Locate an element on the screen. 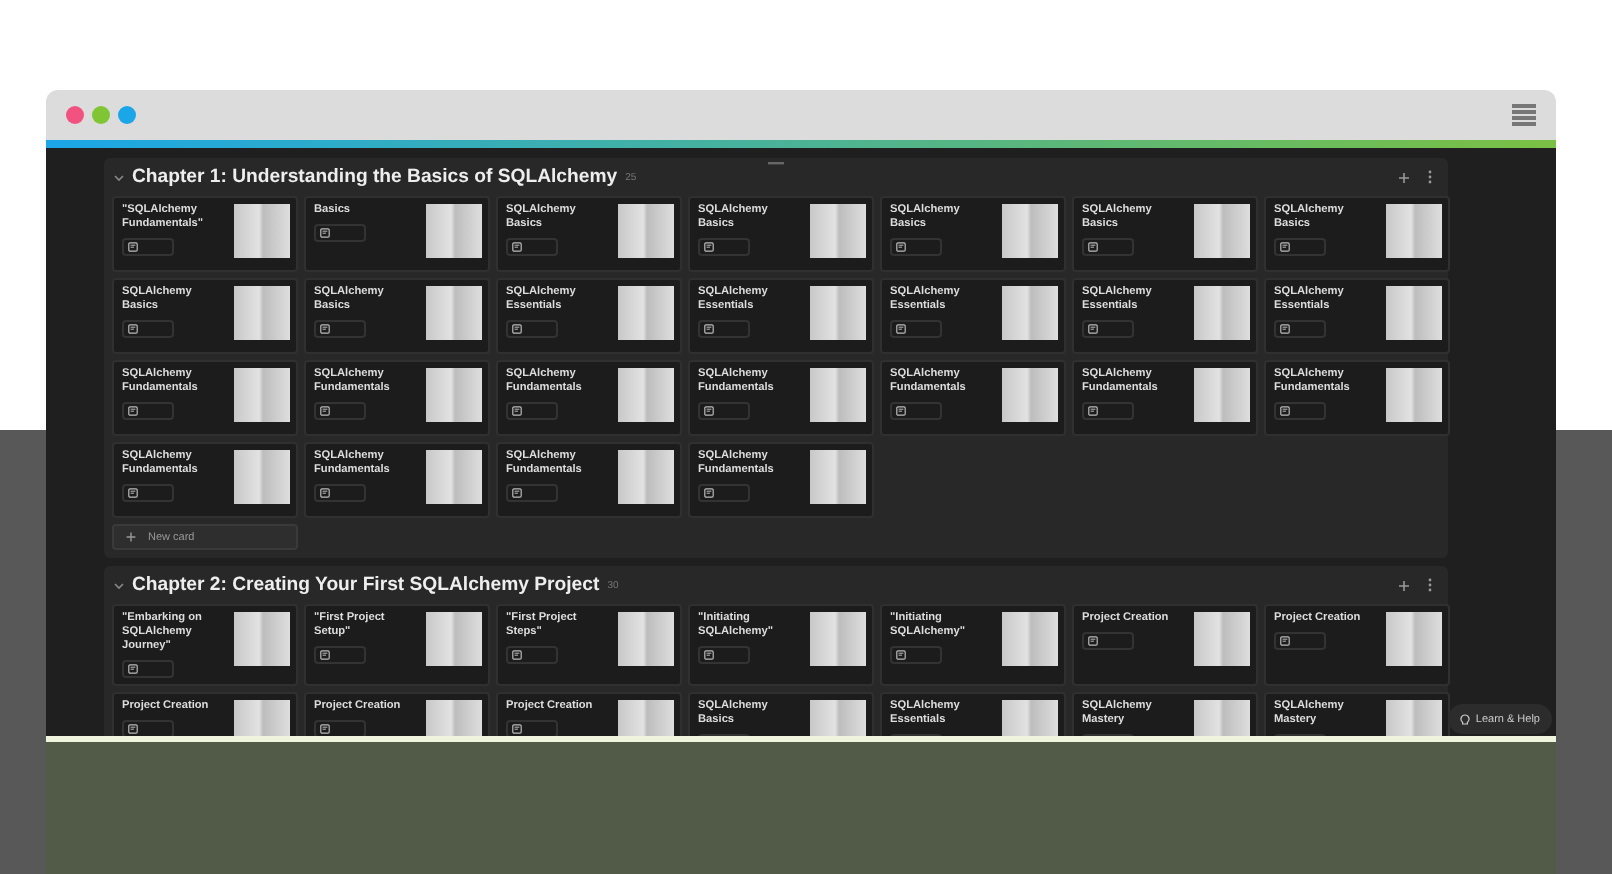  group-title: Chapter 2: Creating Your First SQLAlchemy Project is located at coordinates (366, 585).